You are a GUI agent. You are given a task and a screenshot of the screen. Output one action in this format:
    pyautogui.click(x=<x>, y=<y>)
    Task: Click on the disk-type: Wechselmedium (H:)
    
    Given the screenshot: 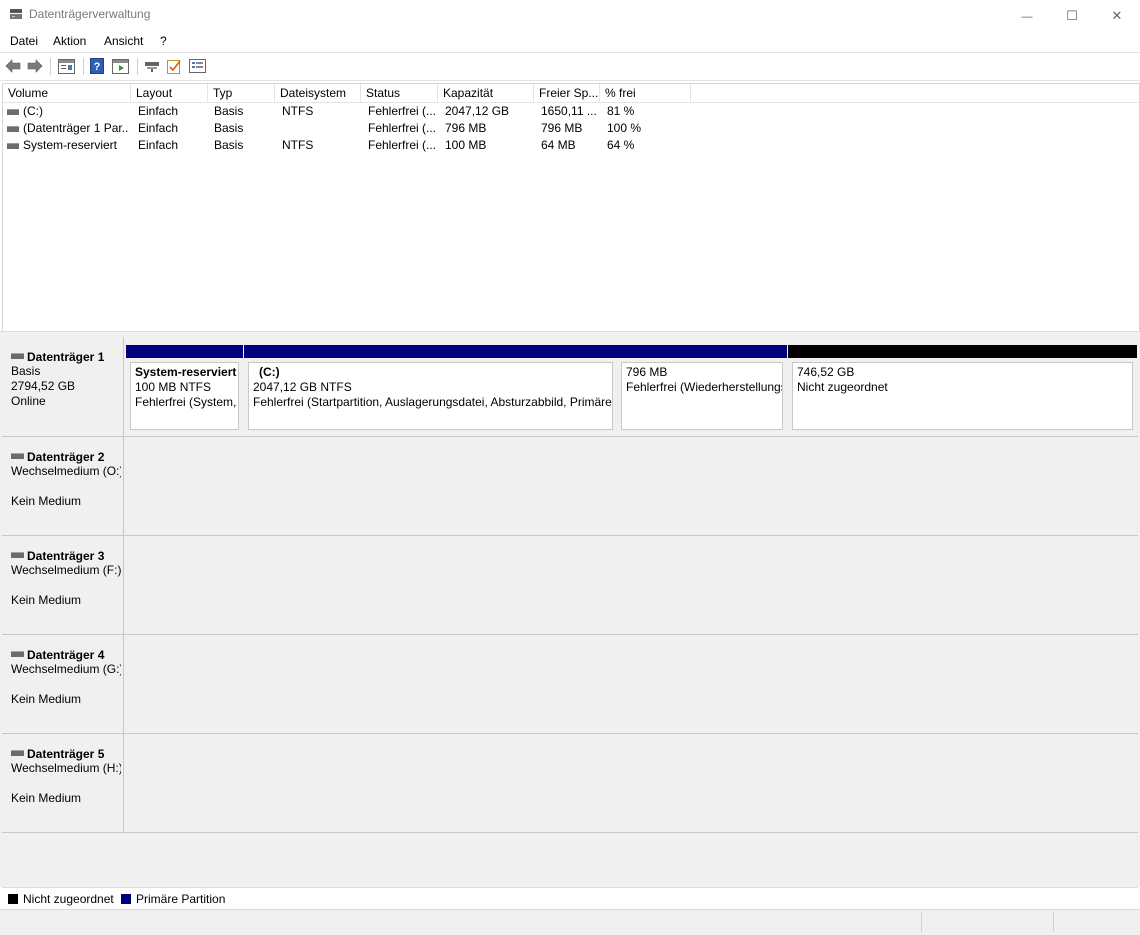 What is the action you would take?
    pyautogui.click(x=66, y=768)
    